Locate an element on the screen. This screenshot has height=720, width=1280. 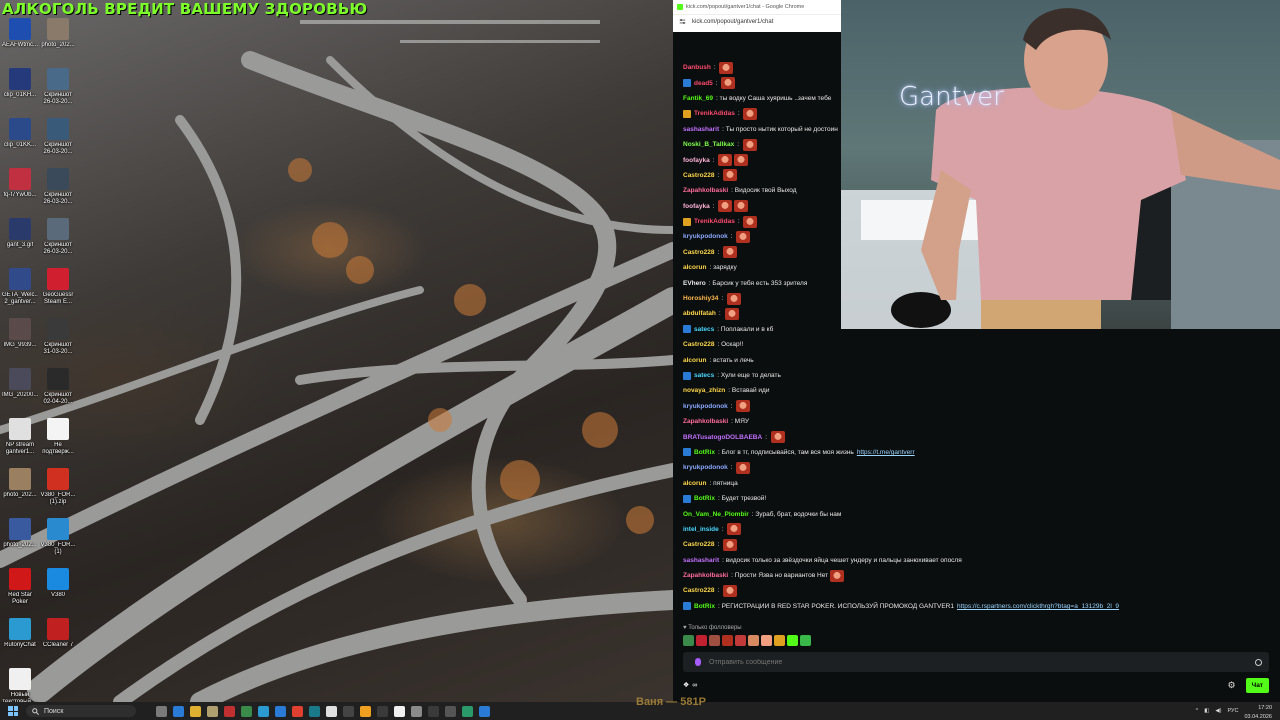
desktop-icon: Red Star Poker is located at coordinates (20, 587).